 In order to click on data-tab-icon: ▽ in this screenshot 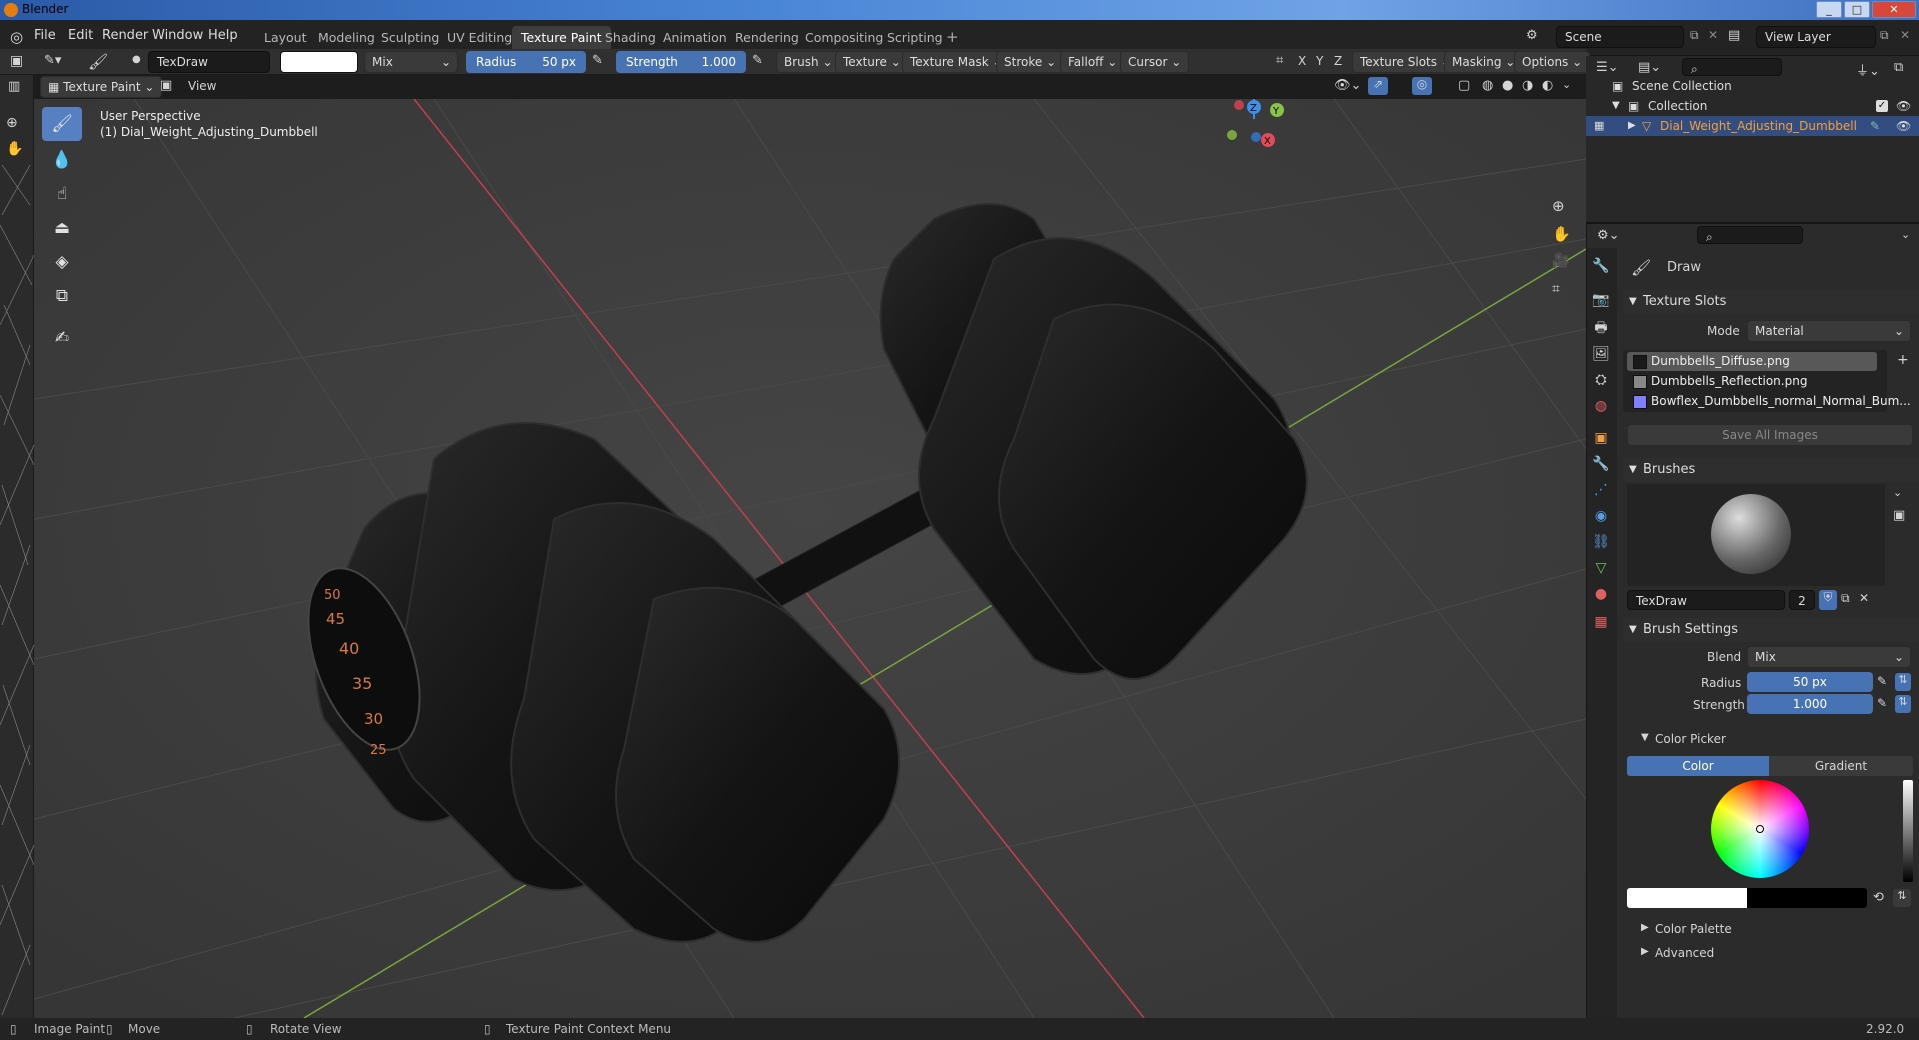, I will do `click(1601, 568)`.